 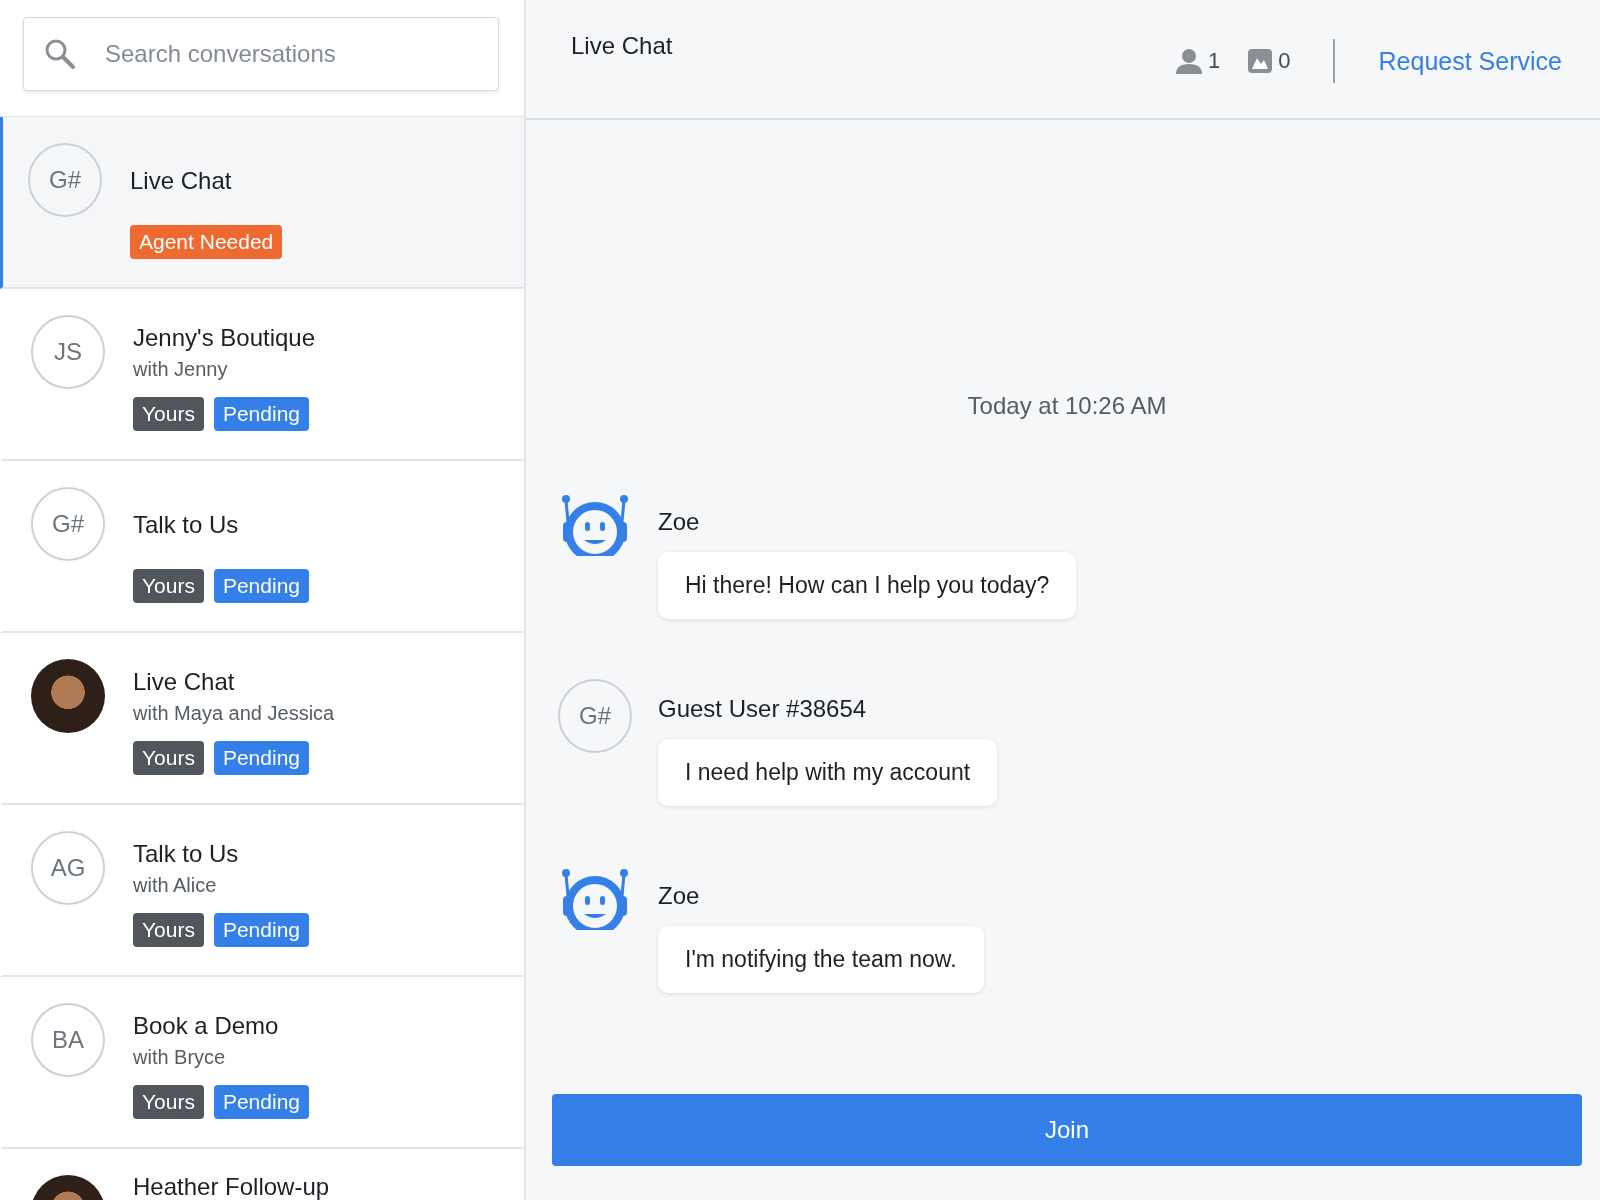 I want to click on avatar: JS, so click(x=68, y=352).